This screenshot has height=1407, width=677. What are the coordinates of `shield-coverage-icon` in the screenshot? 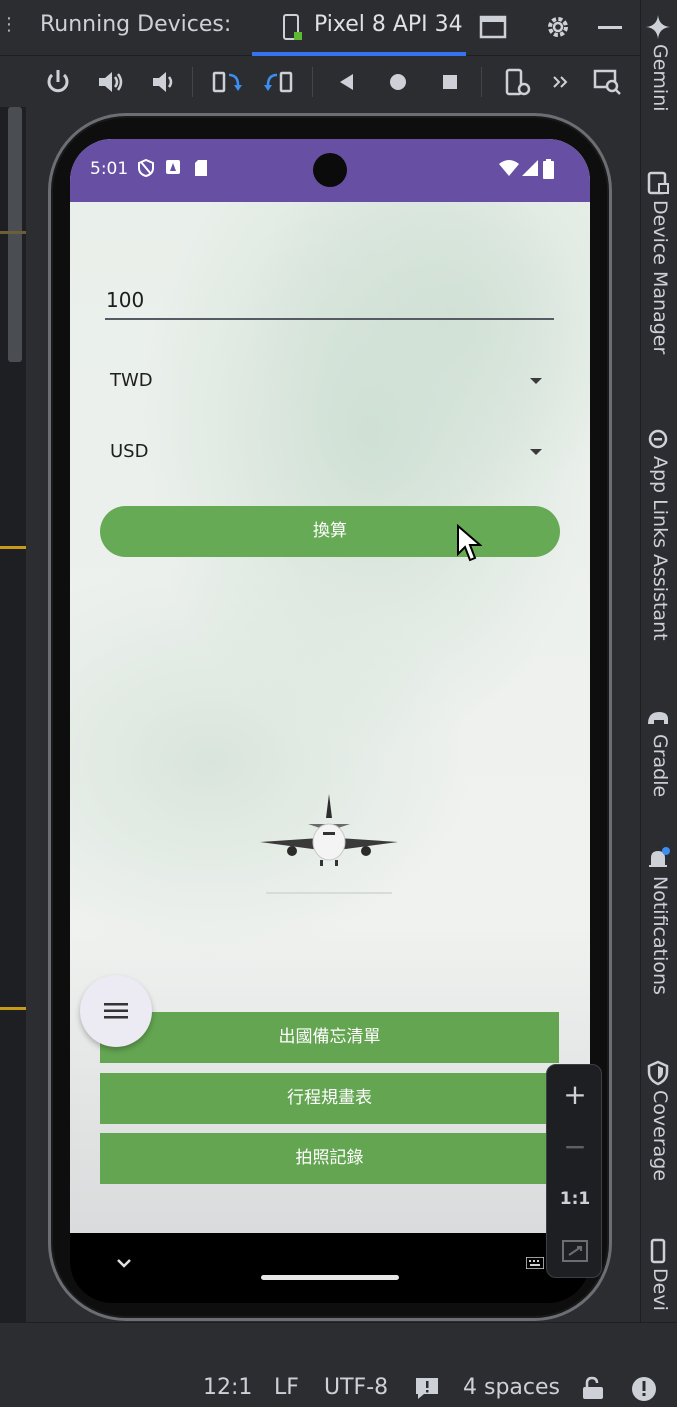 It's located at (658, 1073).